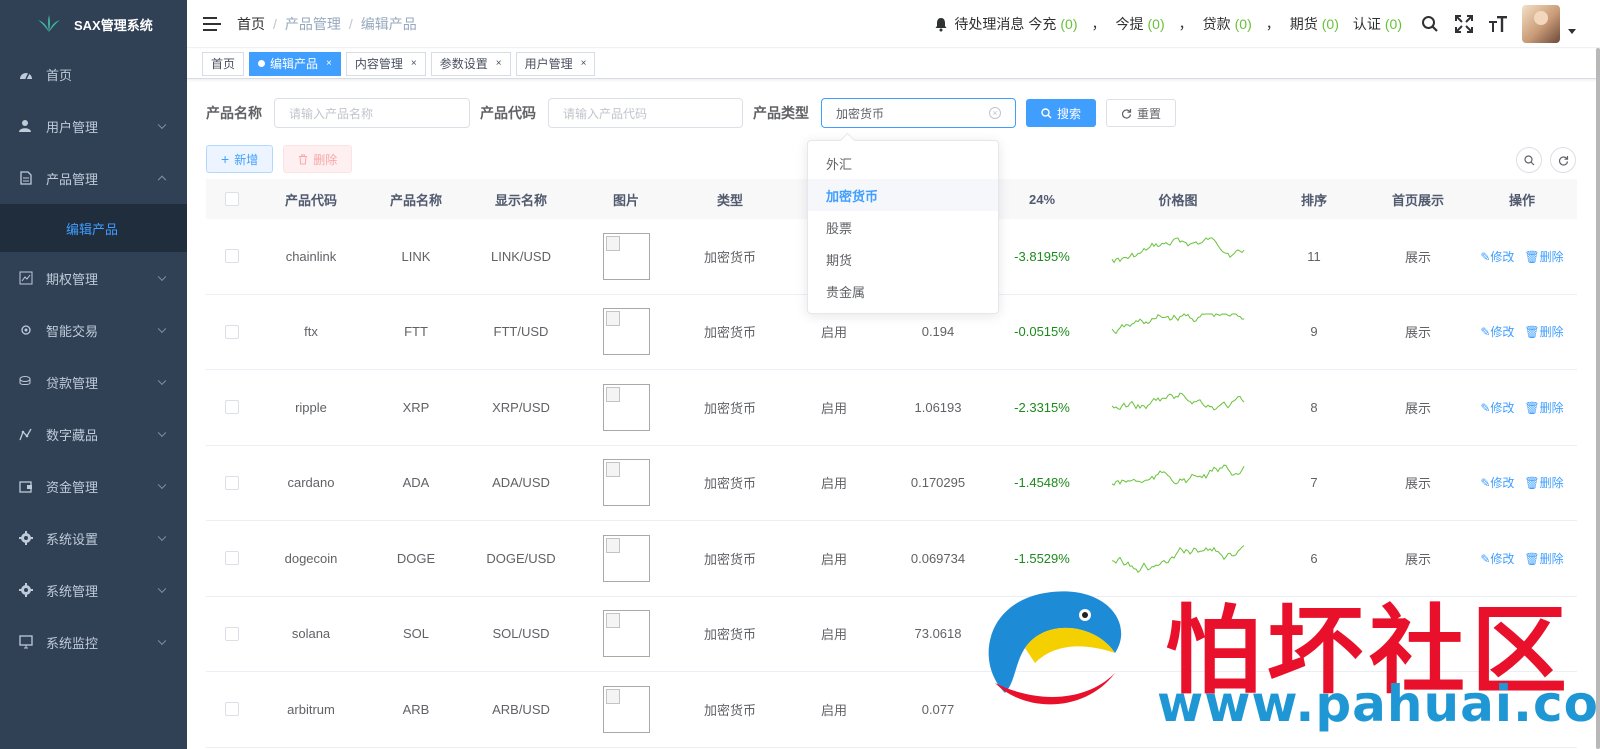 The image size is (1600, 749). What do you see at coordinates (1563, 160) in the screenshot?
I see `refresh-button` at bounding box center [1563, 160].